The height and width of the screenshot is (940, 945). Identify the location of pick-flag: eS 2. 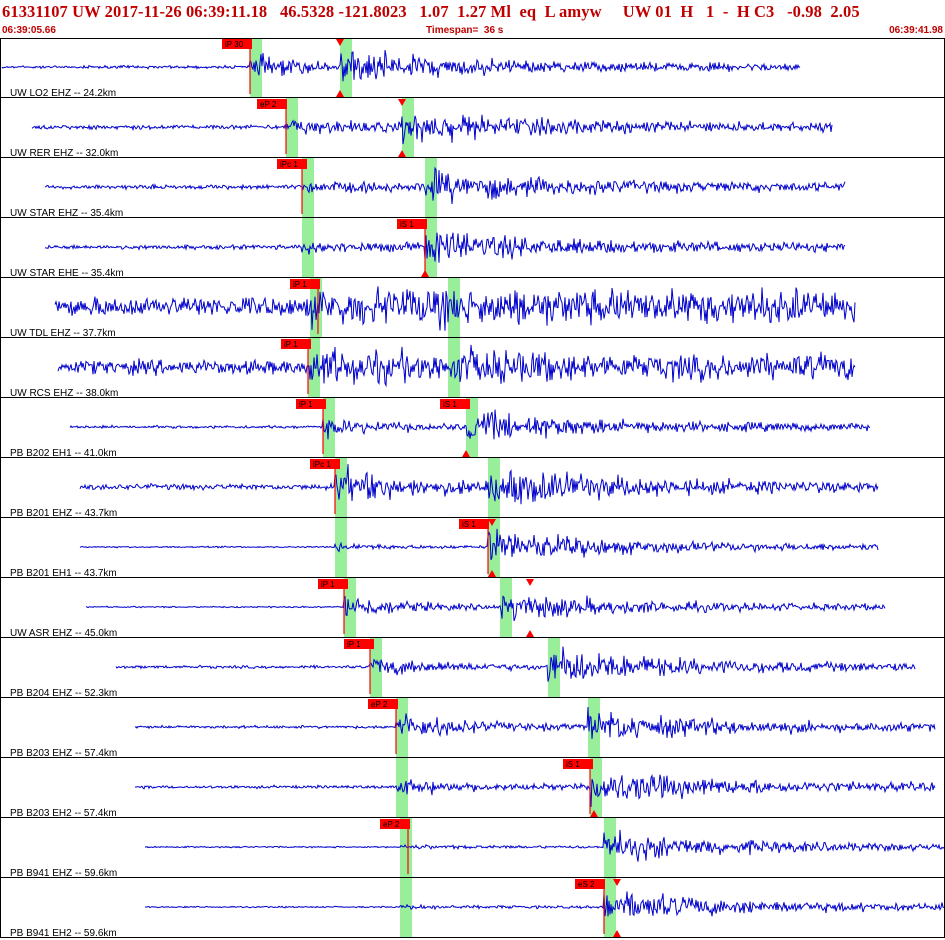
(590, 884).